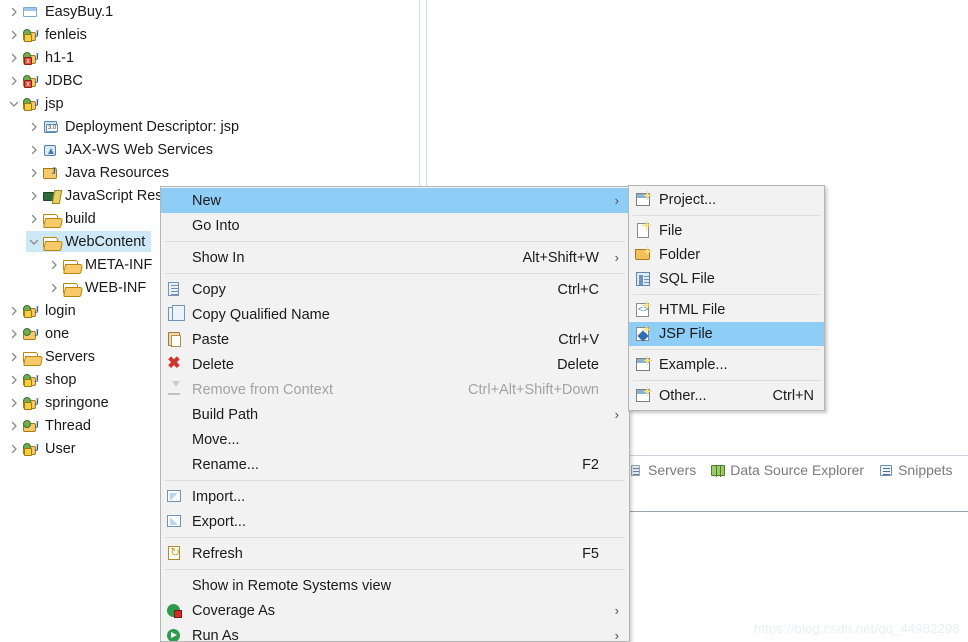  Describe the element at coordinates (51, 150) in the screenshot. I see `jax-ws-icon` at that location.